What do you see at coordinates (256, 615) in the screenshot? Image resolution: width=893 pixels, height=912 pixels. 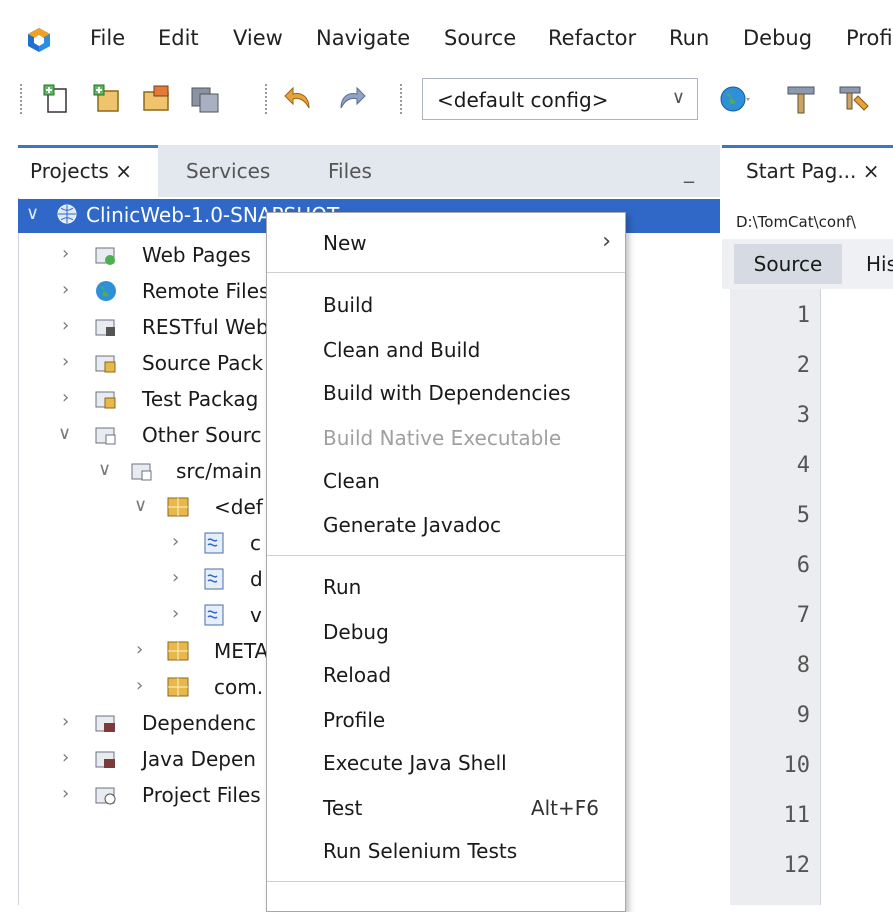 I see `tree-item-label: v` at bounding box center [256, 615].